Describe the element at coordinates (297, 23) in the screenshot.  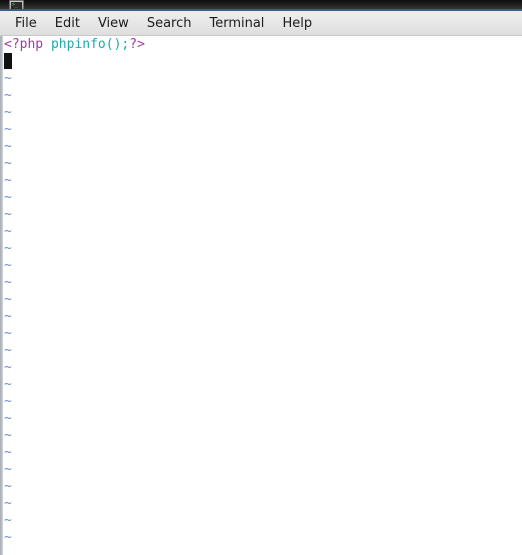
I see `menu-item-help: Help` at that location.